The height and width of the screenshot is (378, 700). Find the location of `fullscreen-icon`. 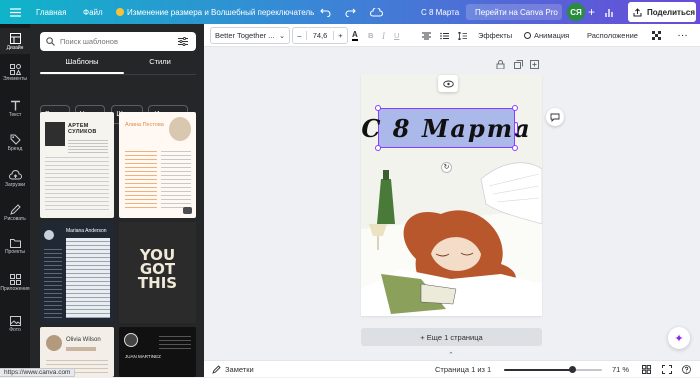

fullscreen-icon is located at coordinates (667, 369).